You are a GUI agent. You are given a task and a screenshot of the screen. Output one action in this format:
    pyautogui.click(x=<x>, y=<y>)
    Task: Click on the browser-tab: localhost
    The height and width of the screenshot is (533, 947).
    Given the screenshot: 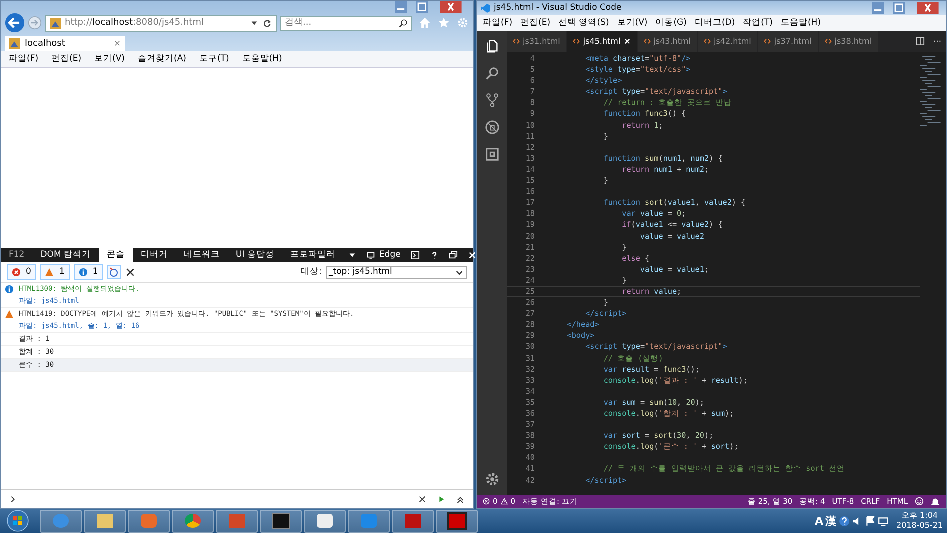 What is the action you would take?
    pyautogui.click(x=65, y=43)
    